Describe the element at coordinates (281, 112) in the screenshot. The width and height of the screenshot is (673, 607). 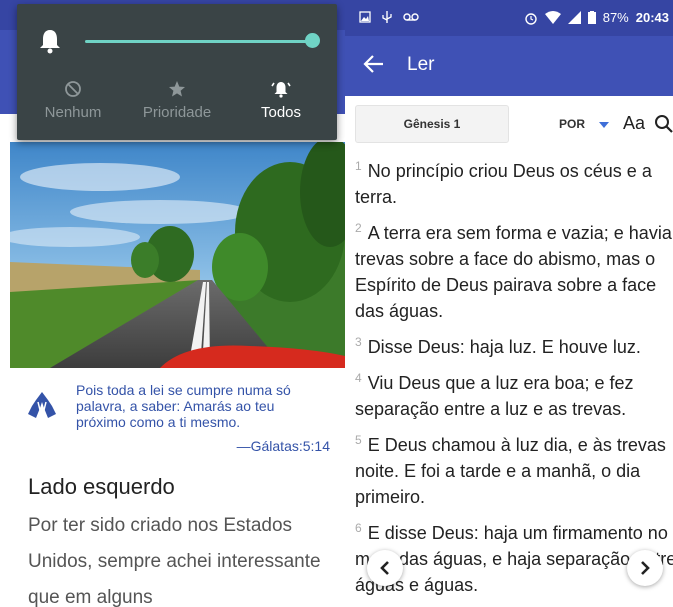
I see `mode-all-label: Todos` at that location.